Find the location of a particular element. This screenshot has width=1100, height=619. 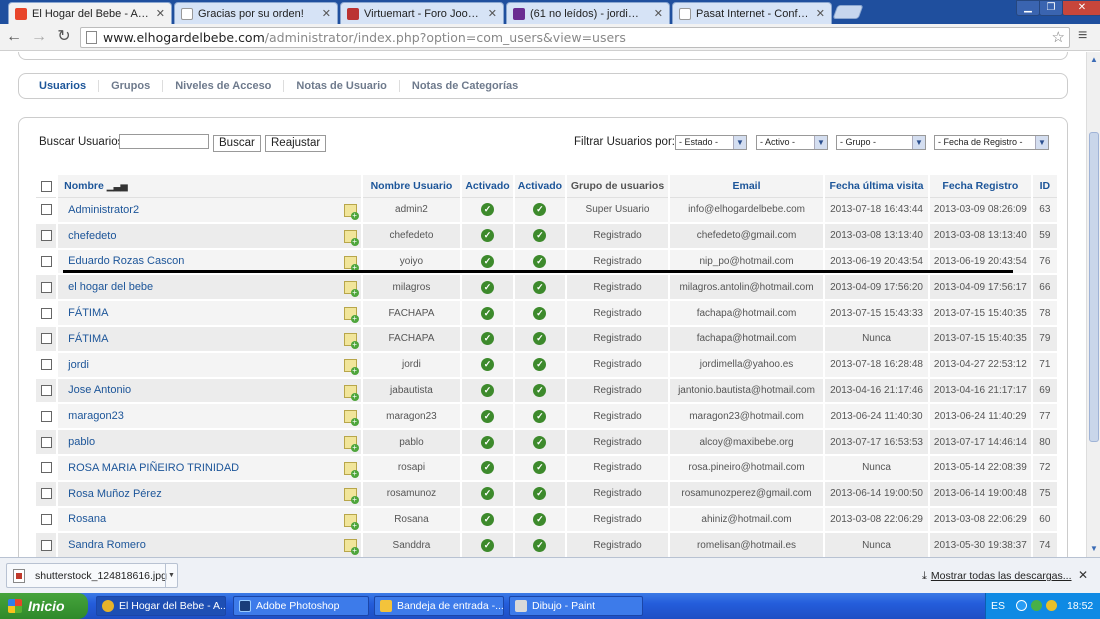

submenu-usuarios: Usuarios is located at coordinates (63, 86).